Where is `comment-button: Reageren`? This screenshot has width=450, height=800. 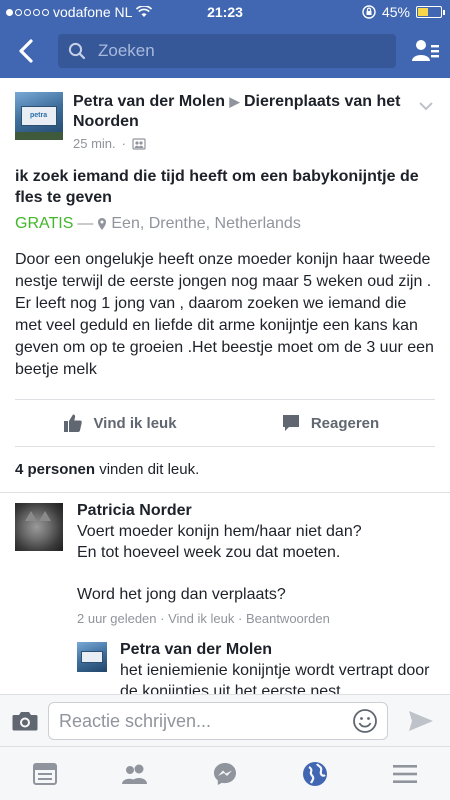
comment-button: Reageren is located at coordinates (330, 423).